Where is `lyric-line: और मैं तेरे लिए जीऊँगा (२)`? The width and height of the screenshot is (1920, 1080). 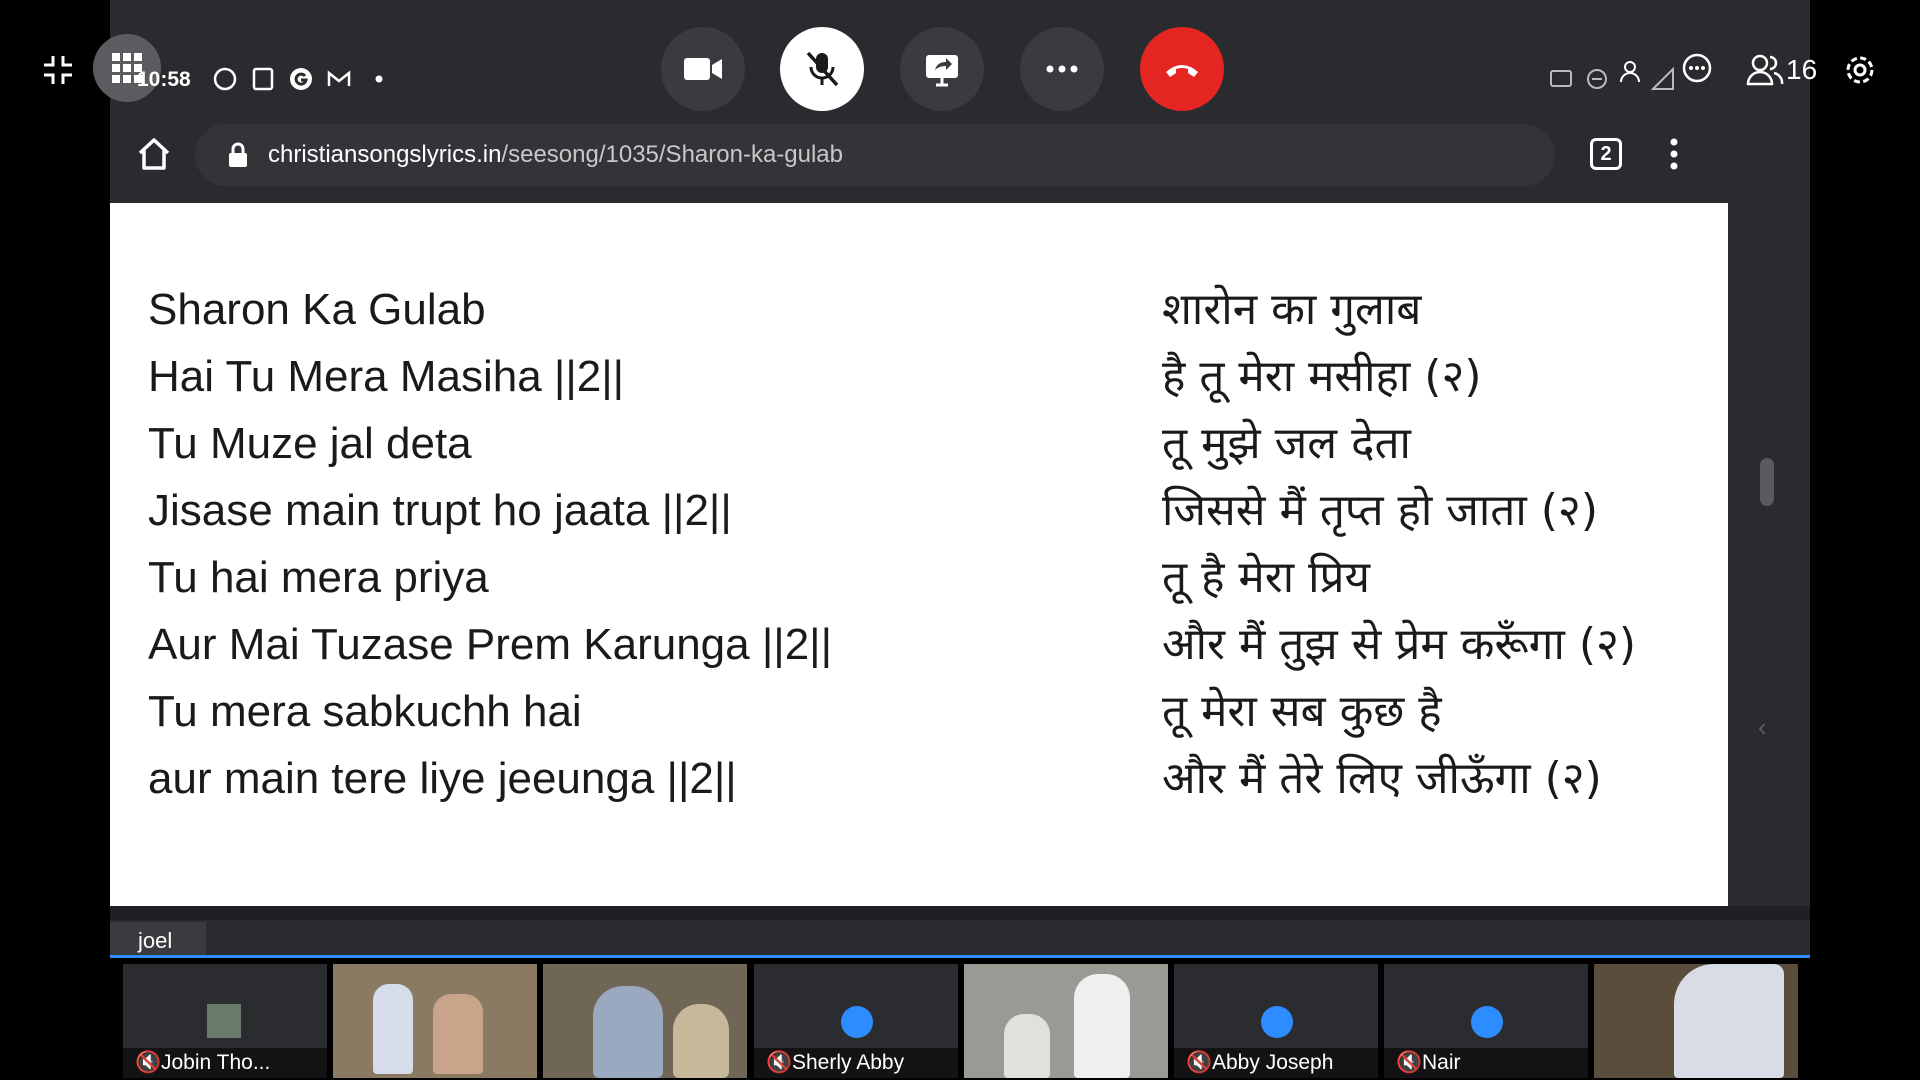 lyric-line: और मैं तेरे लिए जीऊँगा (२) is located at coordinates (1382, 778).